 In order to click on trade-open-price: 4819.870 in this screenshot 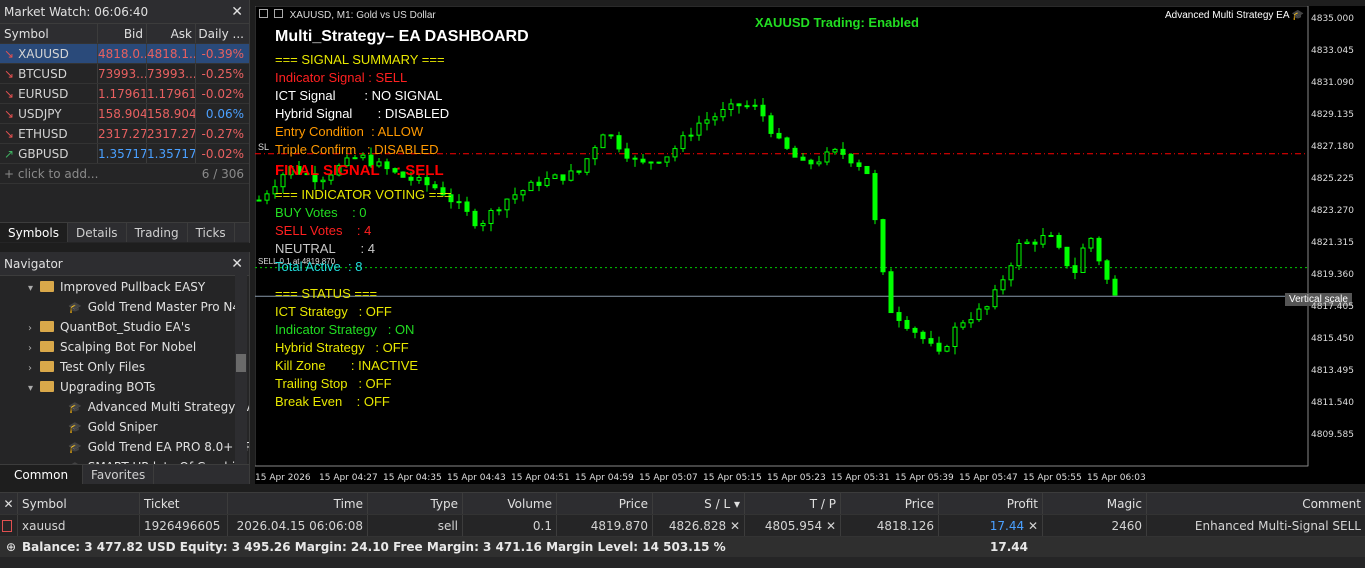, I will do `click(605, 525)`.